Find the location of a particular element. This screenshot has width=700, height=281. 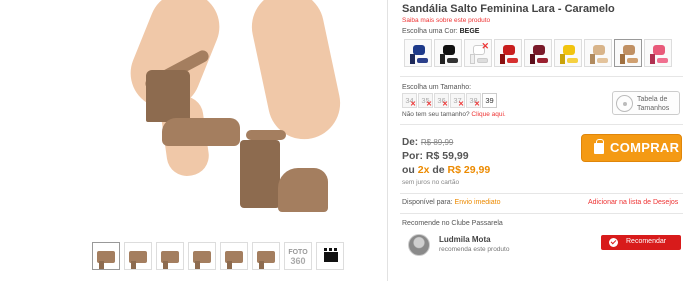

size-table-button: Tabela de Tamanhos is located at coordinates (646, 103).